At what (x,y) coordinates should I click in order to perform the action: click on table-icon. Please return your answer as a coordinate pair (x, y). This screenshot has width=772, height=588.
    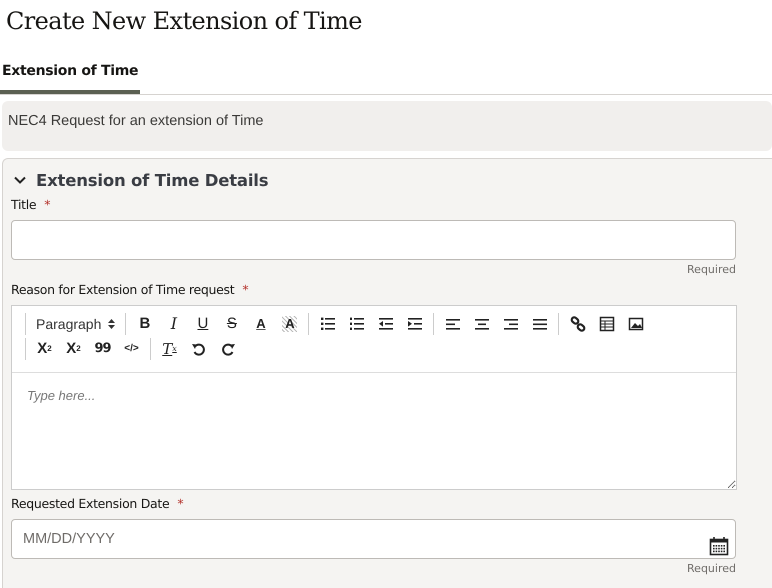
    Looking at the image, I should click on (606, 324).